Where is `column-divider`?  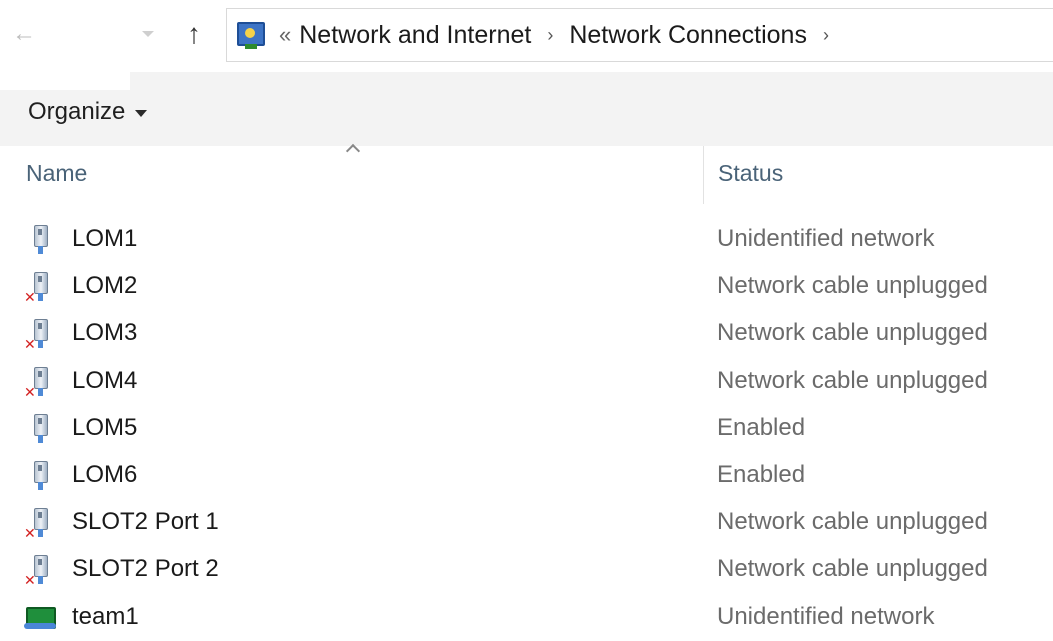 column-divider is located at coordinates (703, 175).